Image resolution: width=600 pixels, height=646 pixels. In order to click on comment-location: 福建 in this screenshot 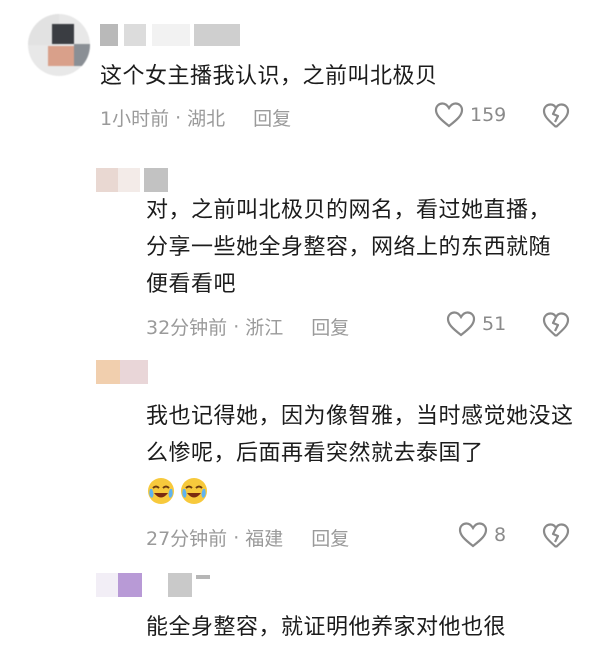, I will do `click(264, 539)`.